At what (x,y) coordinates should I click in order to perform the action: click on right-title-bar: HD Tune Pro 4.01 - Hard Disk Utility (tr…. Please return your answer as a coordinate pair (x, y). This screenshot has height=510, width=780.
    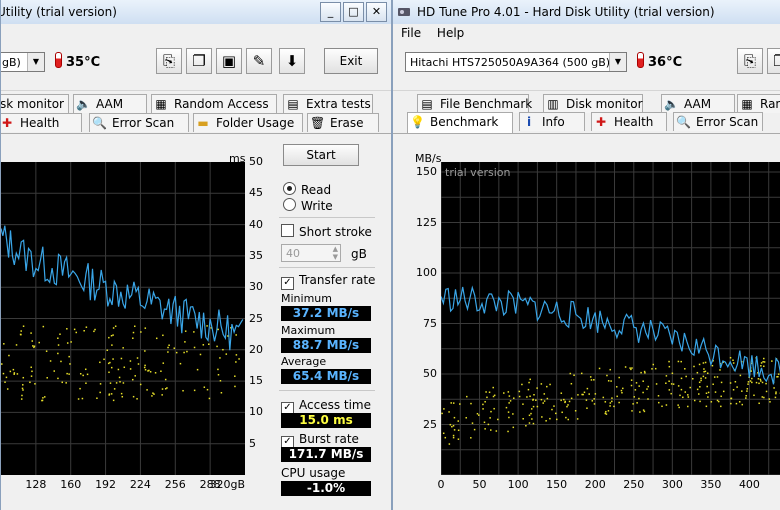
    Looking at the image, I should click on (586, 12).